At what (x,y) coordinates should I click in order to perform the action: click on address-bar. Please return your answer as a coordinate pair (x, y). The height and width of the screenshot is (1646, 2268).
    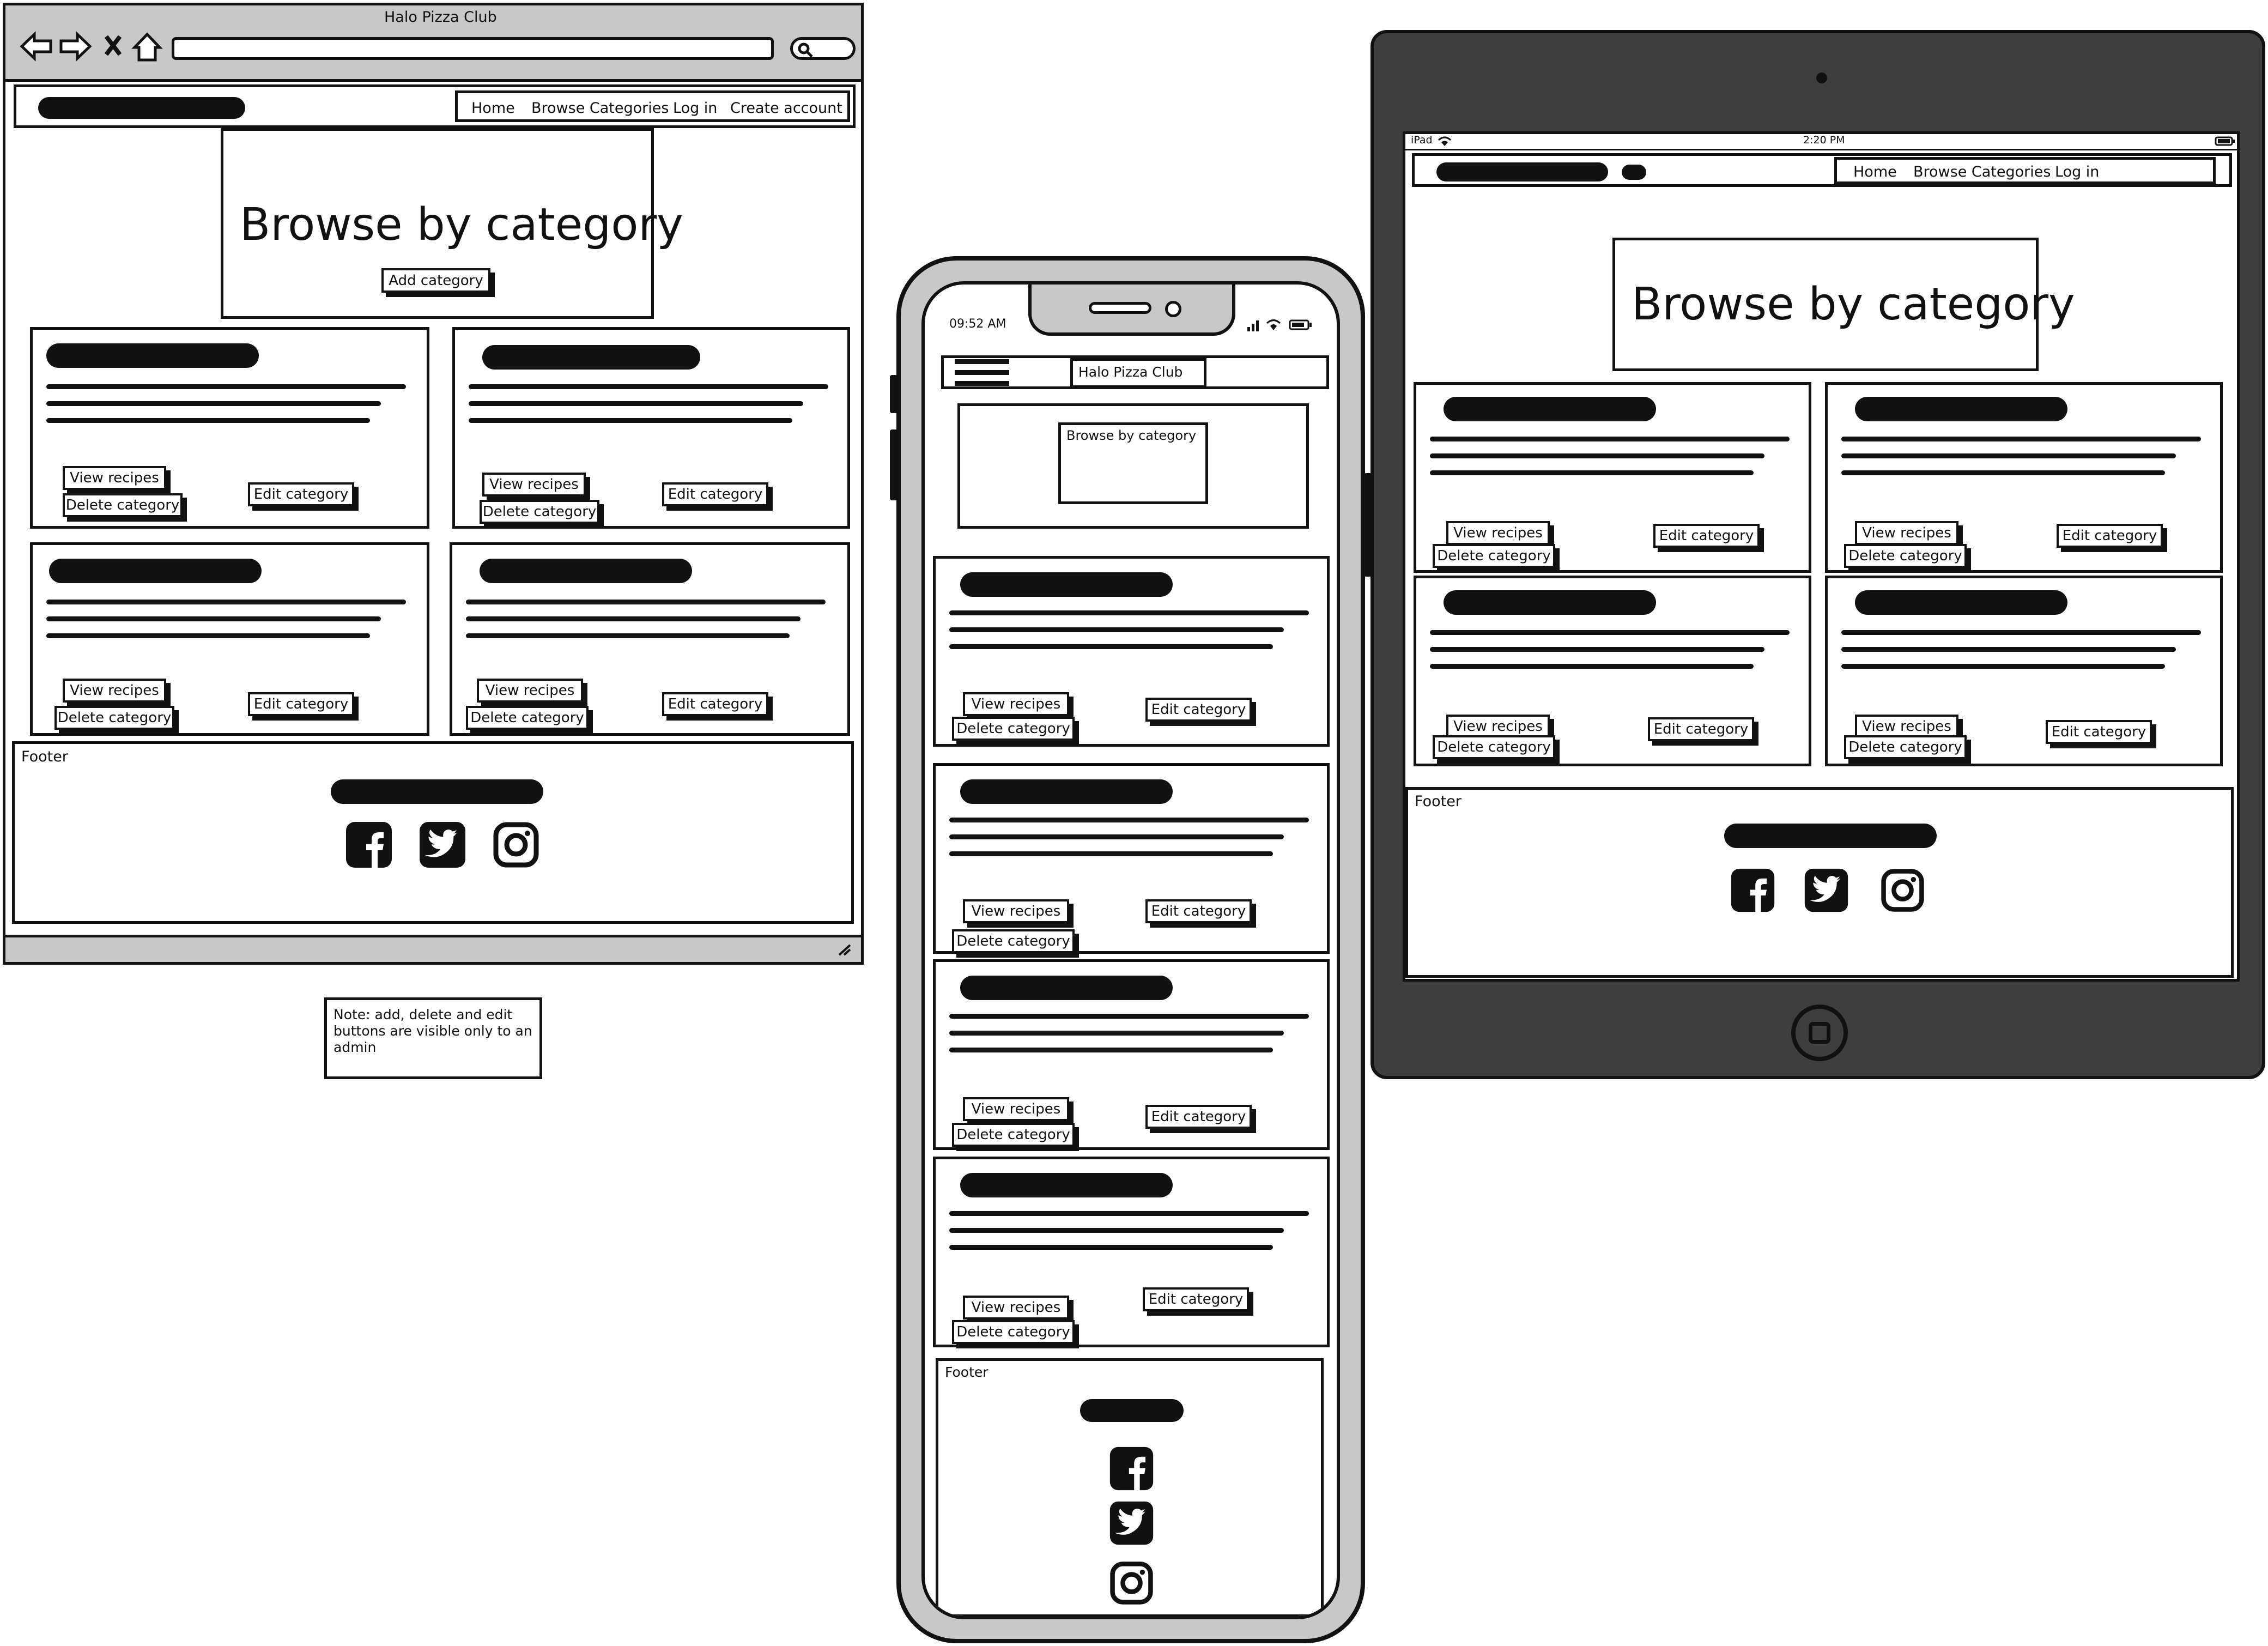
    Looking at the image, I should click on (473, 48).